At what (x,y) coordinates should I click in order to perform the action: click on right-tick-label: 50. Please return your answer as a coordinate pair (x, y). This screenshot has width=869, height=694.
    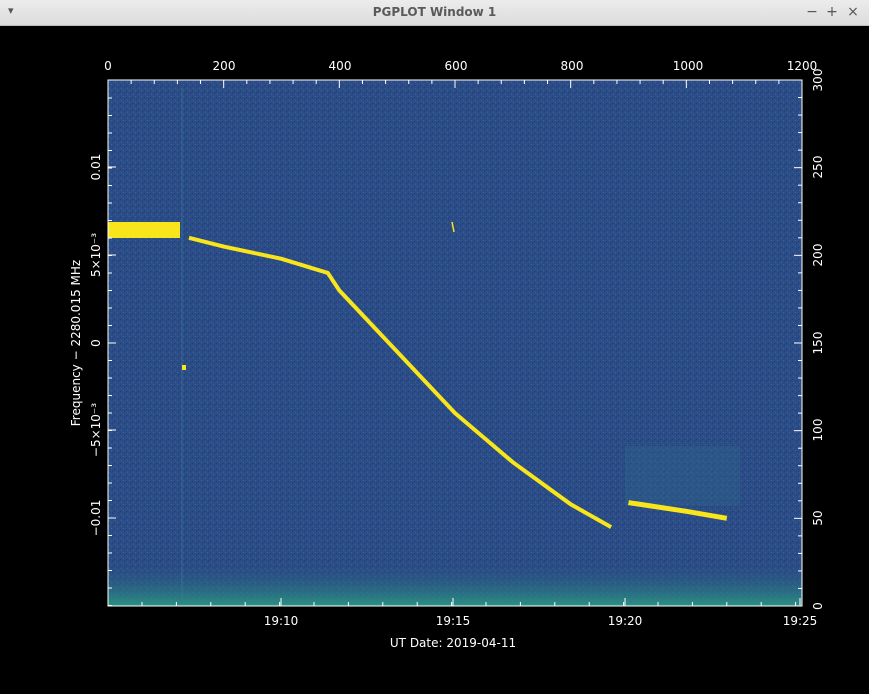
    Looking at the image, I should click on (818, 517).